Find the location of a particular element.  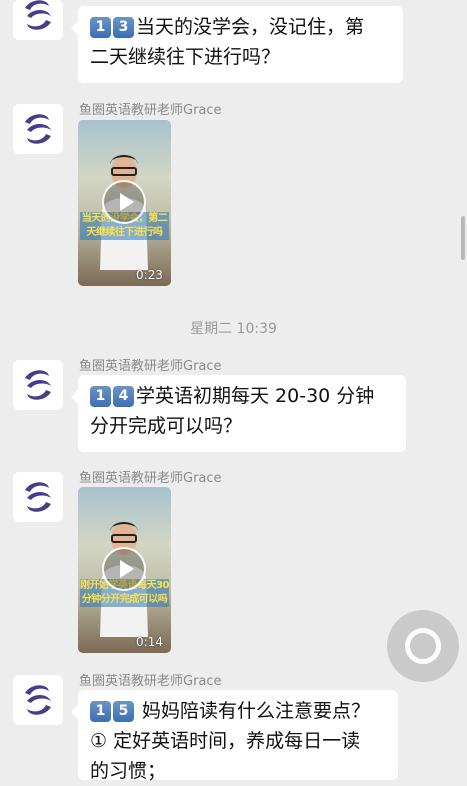

video-message: 当天的没学会，第二天继续往下进行吗 0:23 is located at coordinates (124, 203).